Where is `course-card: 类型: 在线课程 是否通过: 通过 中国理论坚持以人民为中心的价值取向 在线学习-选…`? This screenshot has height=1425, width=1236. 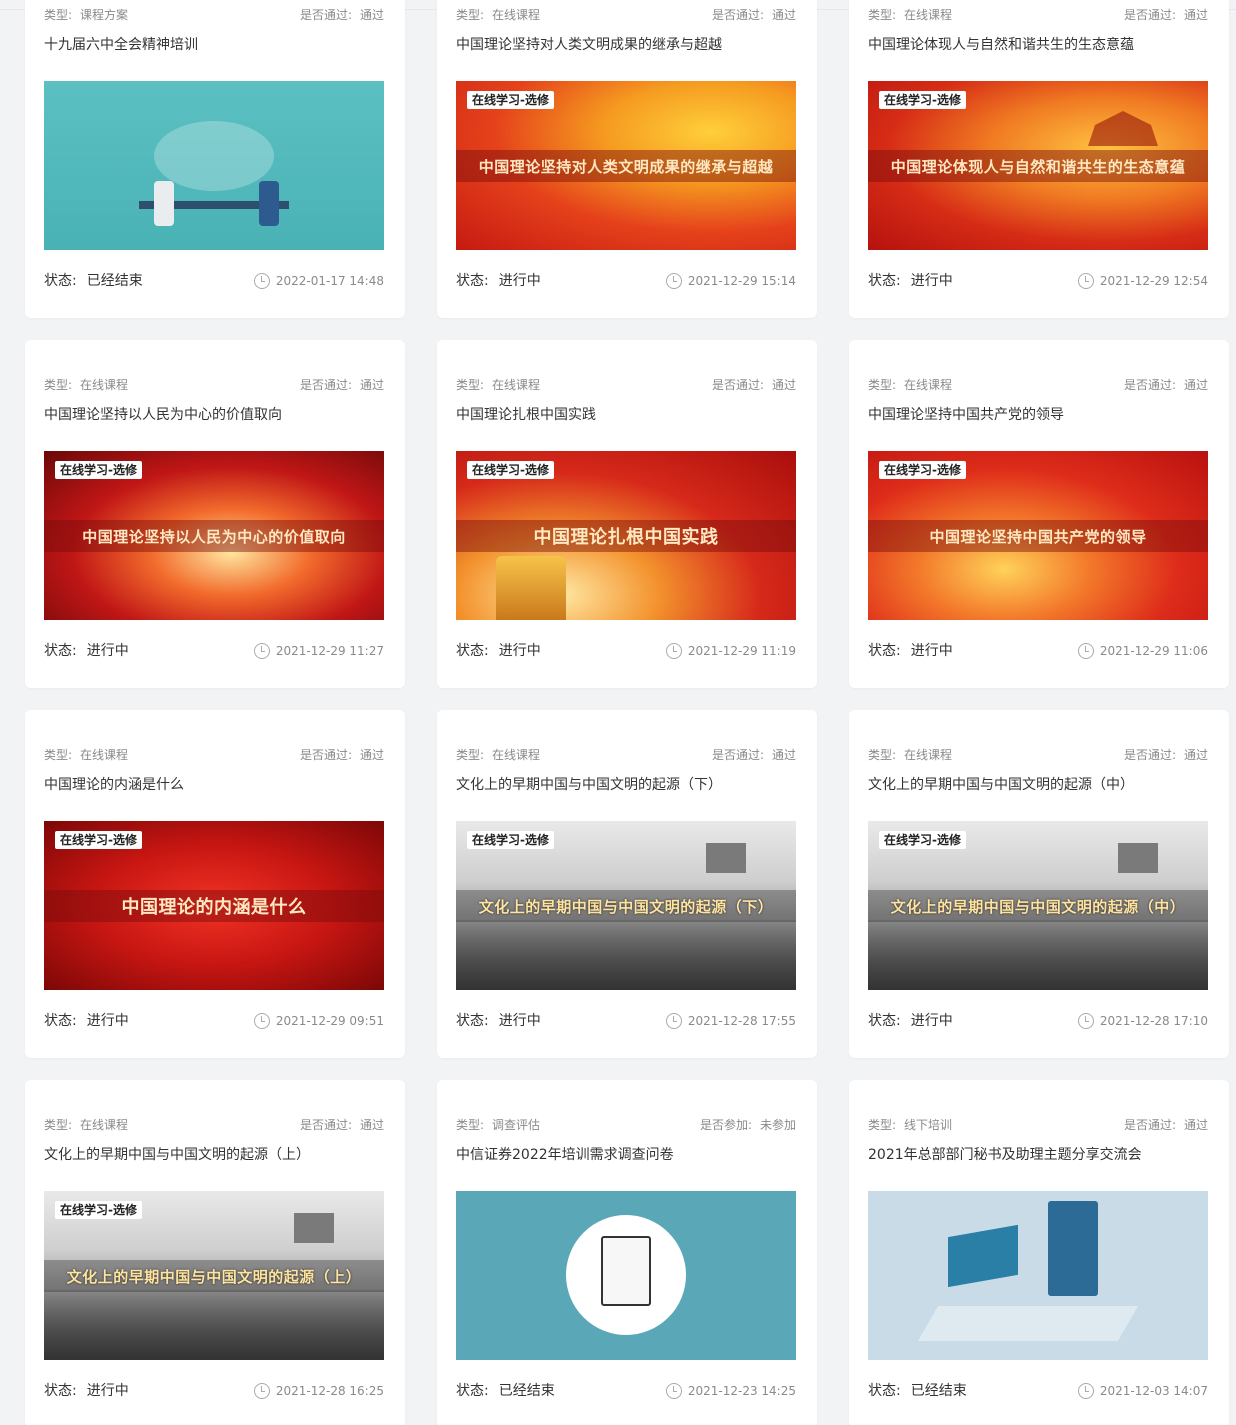 course-card: 类型: 在线课程 是否通过: 通过 中国理论坚持以人民为中心的价值取向 在线学习-选… is located at coordinates (215, 514).